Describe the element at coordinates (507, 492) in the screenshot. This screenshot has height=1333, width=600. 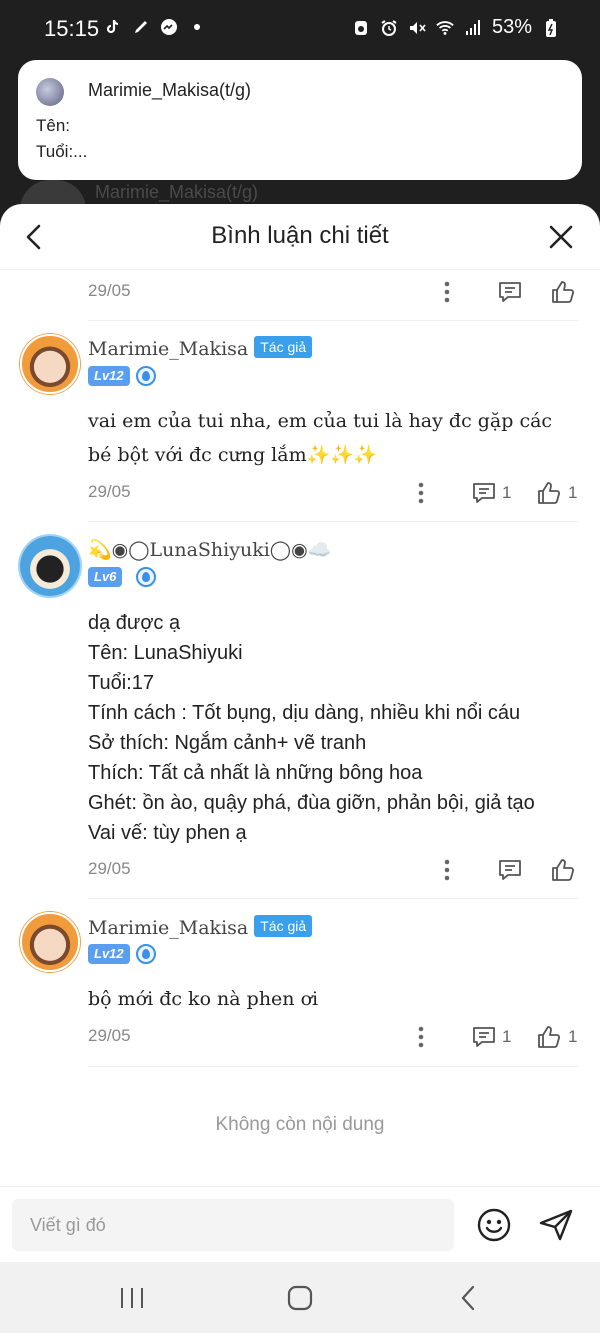
I see `reply-count: 1` at that location.